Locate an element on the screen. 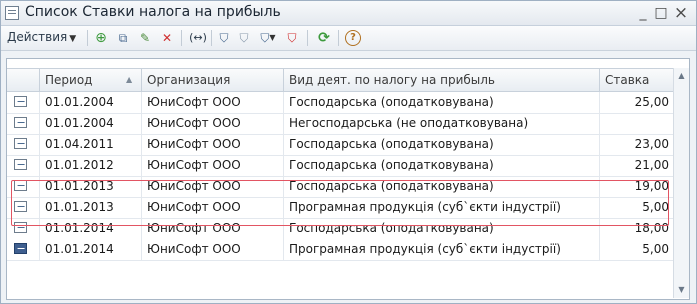  cell-rate: 25,00 is located at coordinates (636, 102).